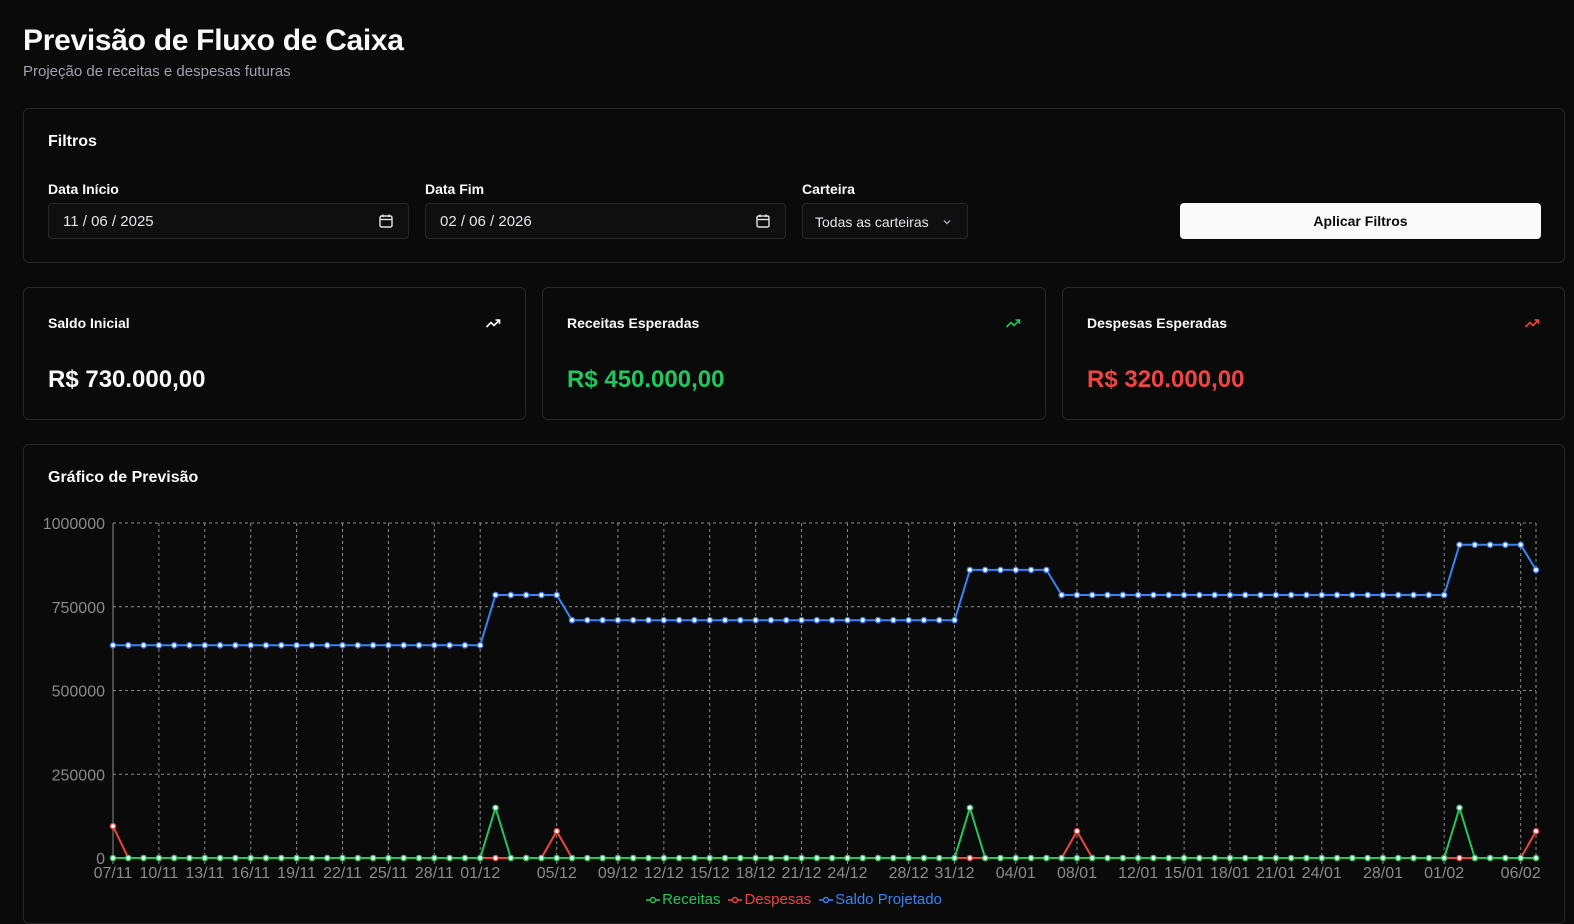 The height and width of the screenshot is (924, 1574). I want to click on stat-value: R$ 450.000,00, so click(646, 379).